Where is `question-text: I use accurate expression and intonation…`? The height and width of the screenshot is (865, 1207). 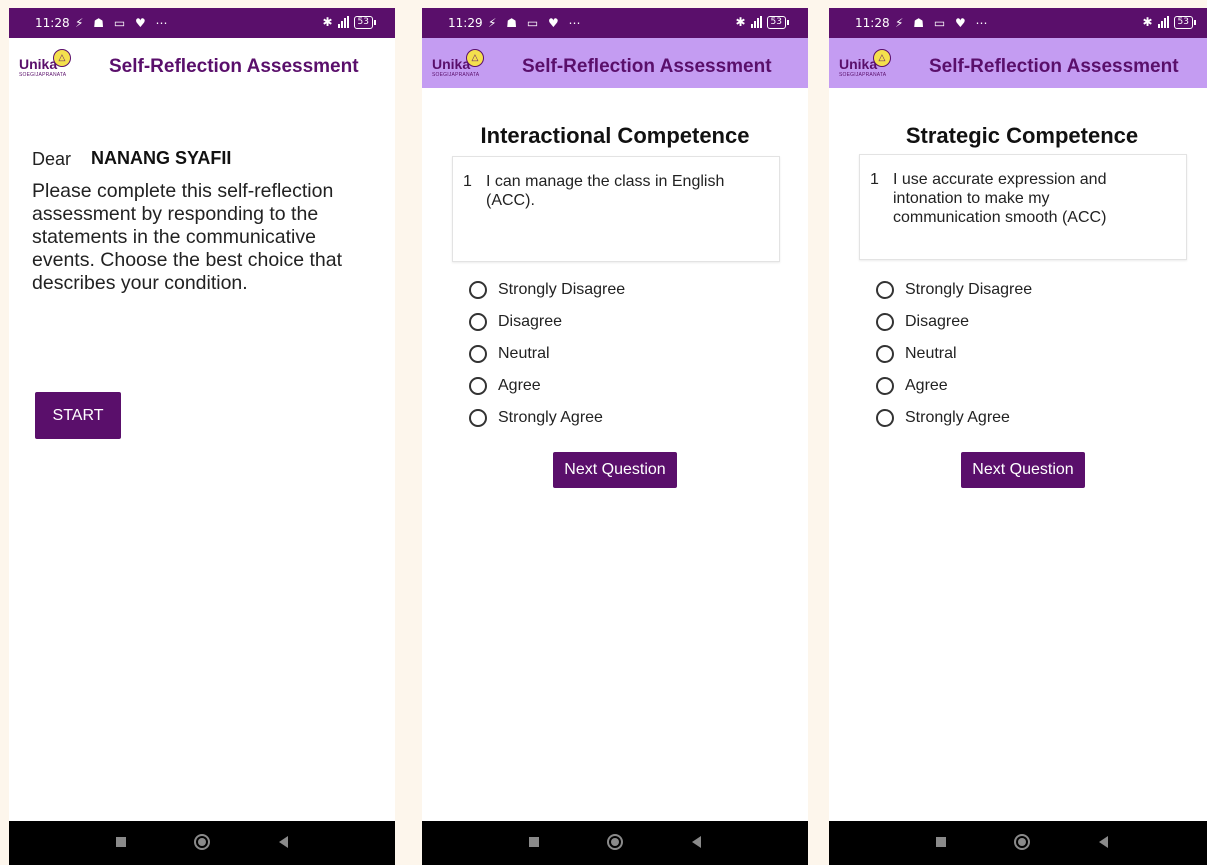 question-text: I use accurate expression and intonation… is located at coordinates (1000, 198).